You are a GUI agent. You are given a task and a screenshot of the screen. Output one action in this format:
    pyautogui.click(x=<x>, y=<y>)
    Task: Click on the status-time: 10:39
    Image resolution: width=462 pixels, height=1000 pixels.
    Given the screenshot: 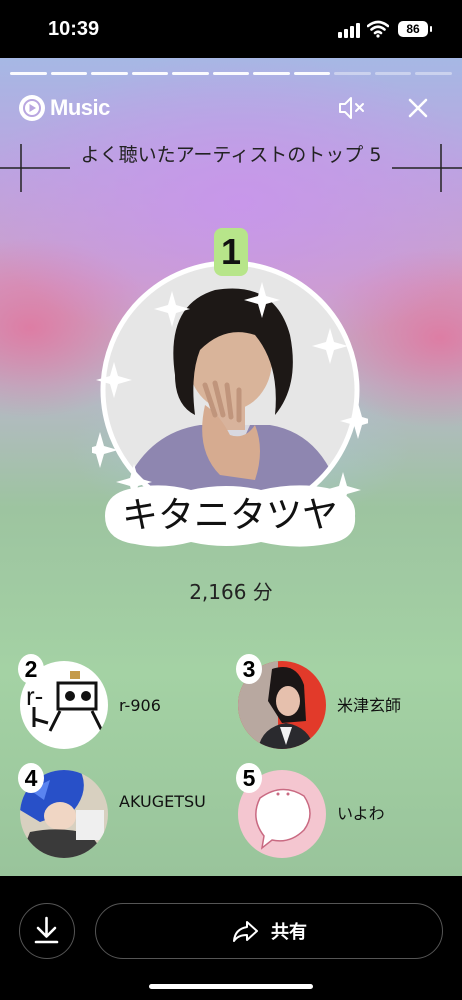 What is the action you would take?
    pyautogui.click(x=74, y=29)
    